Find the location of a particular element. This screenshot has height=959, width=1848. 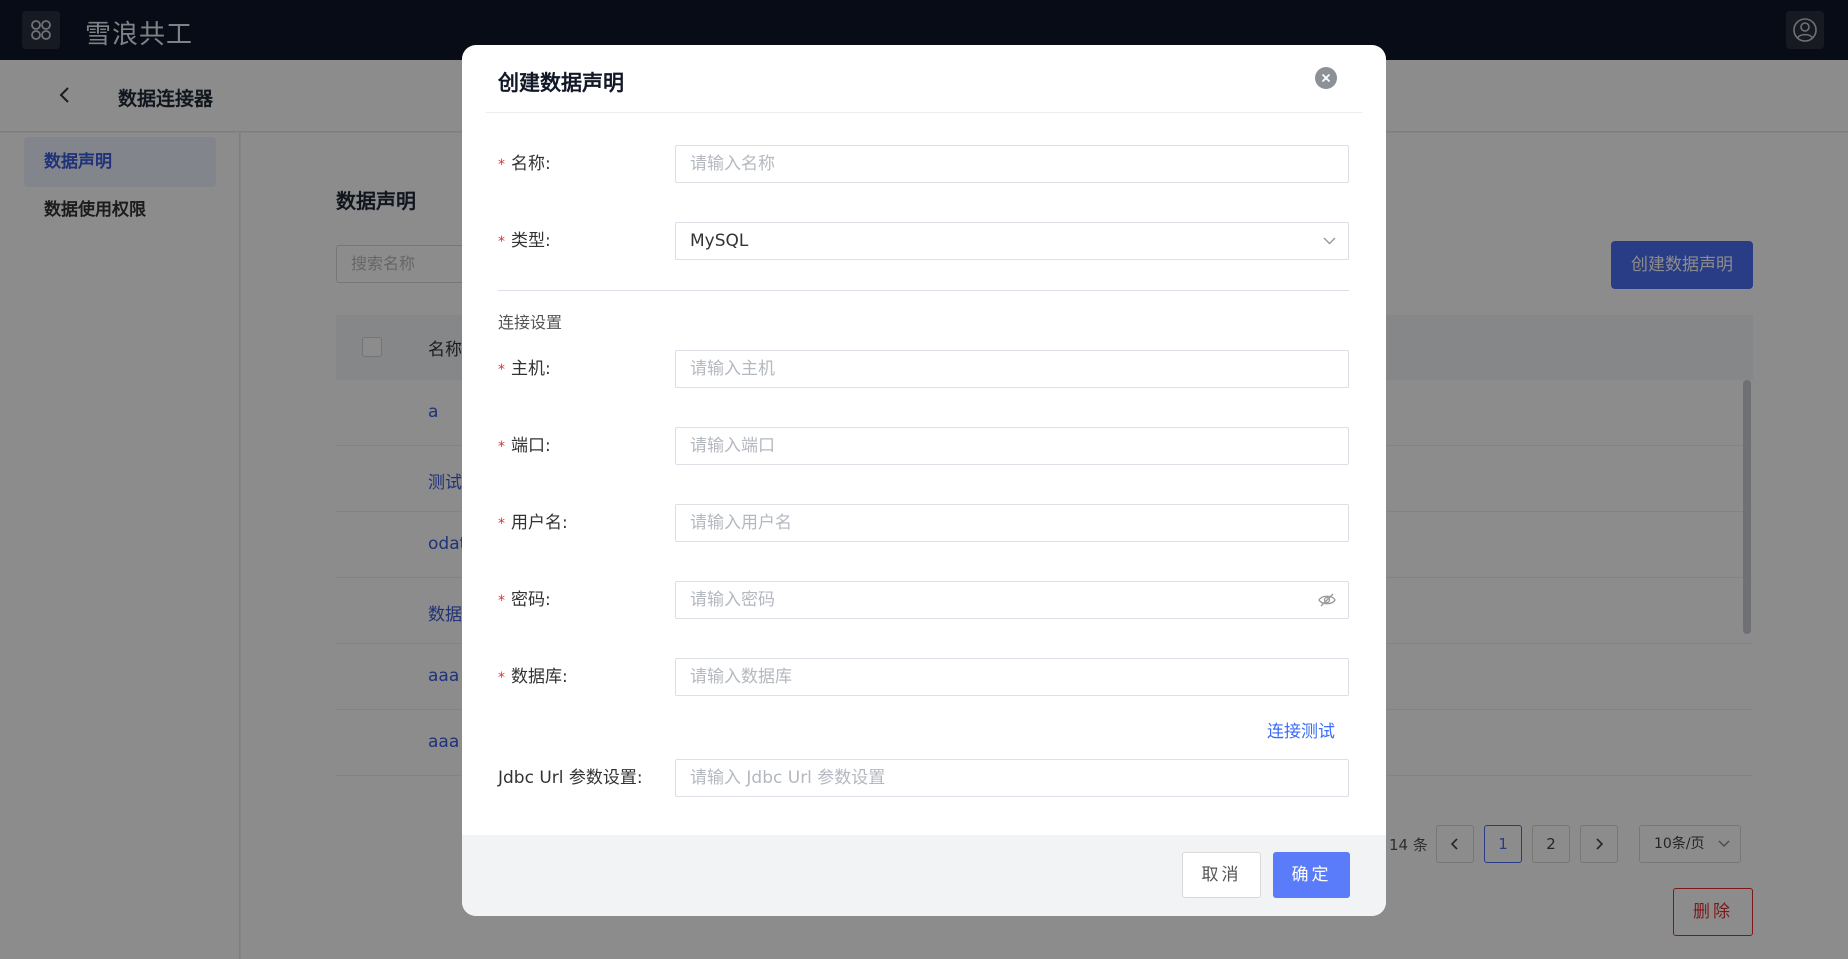

connection-test-link: 连接测试 is located at coordinates (1301, 729).